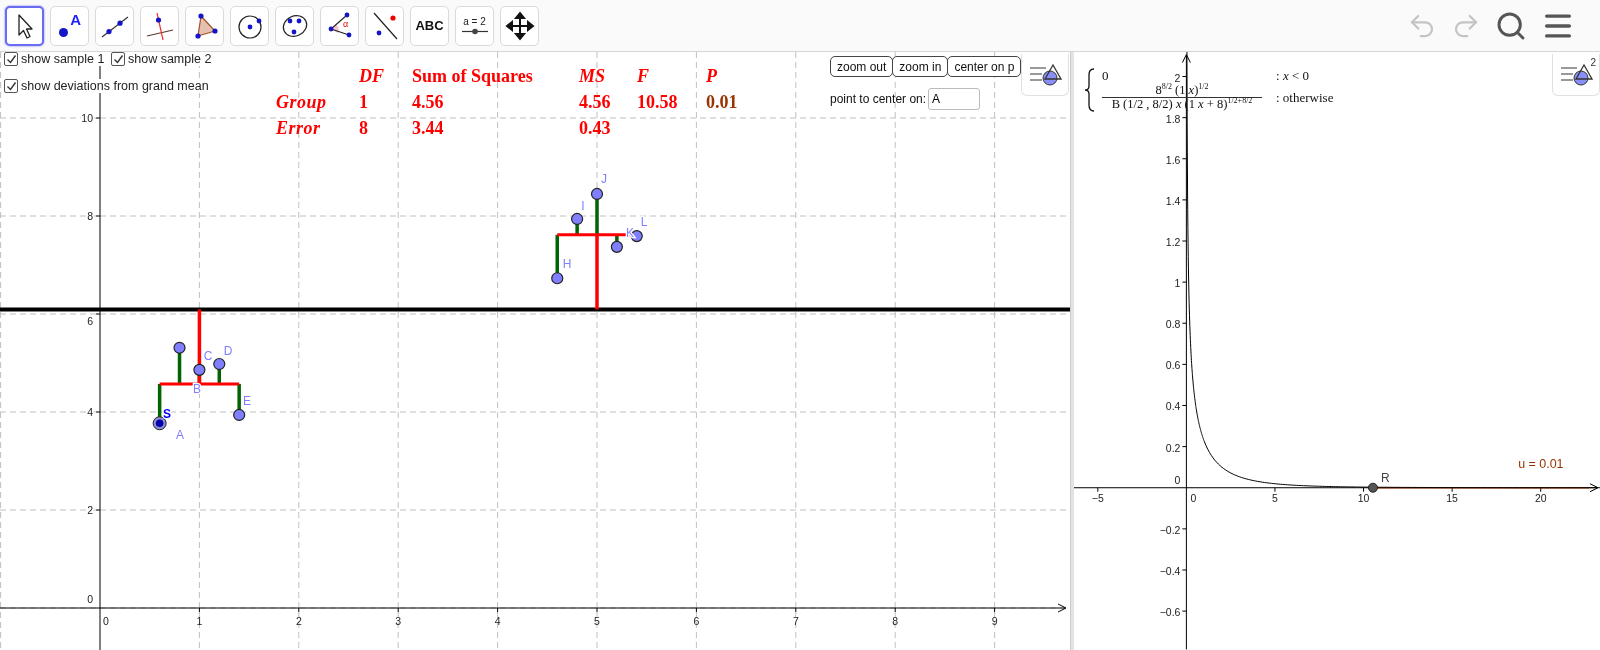  I want to click on axis-label: 0.4, so click(1173, 407).